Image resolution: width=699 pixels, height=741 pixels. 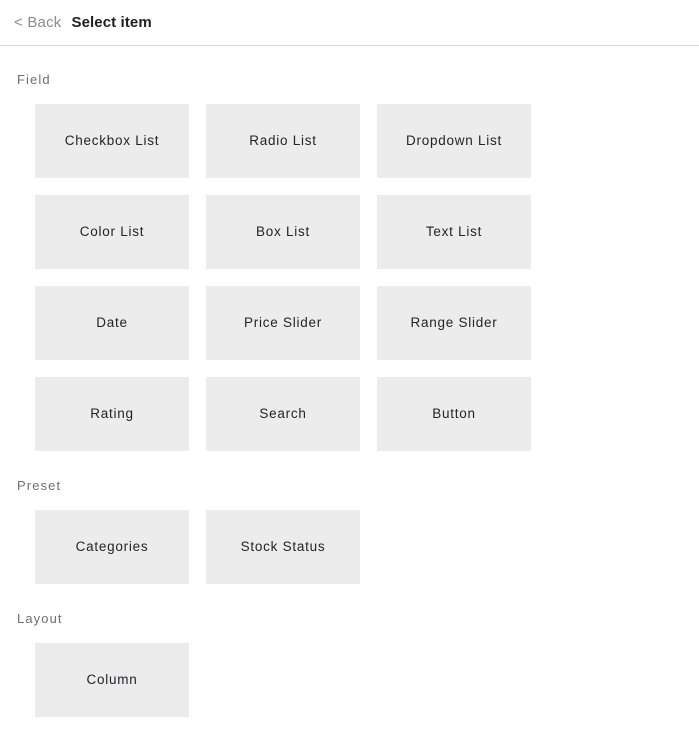 I want to click on item-card-label: Button, so click(x=454, y=413).